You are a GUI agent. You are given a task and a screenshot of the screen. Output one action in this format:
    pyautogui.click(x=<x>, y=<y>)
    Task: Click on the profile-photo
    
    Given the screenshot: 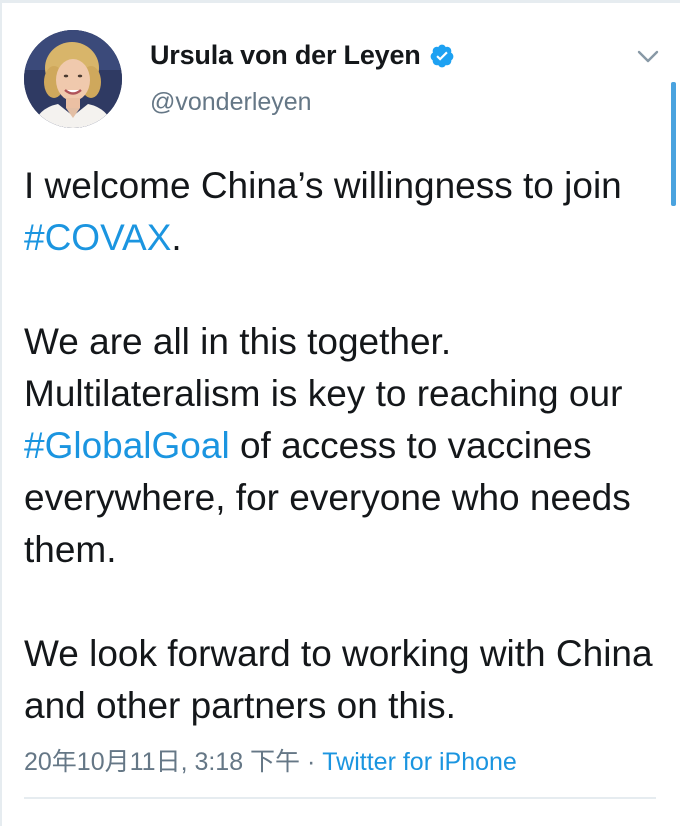 What is the action you would take?
    pyautogui.click(x=73, y=79)
    